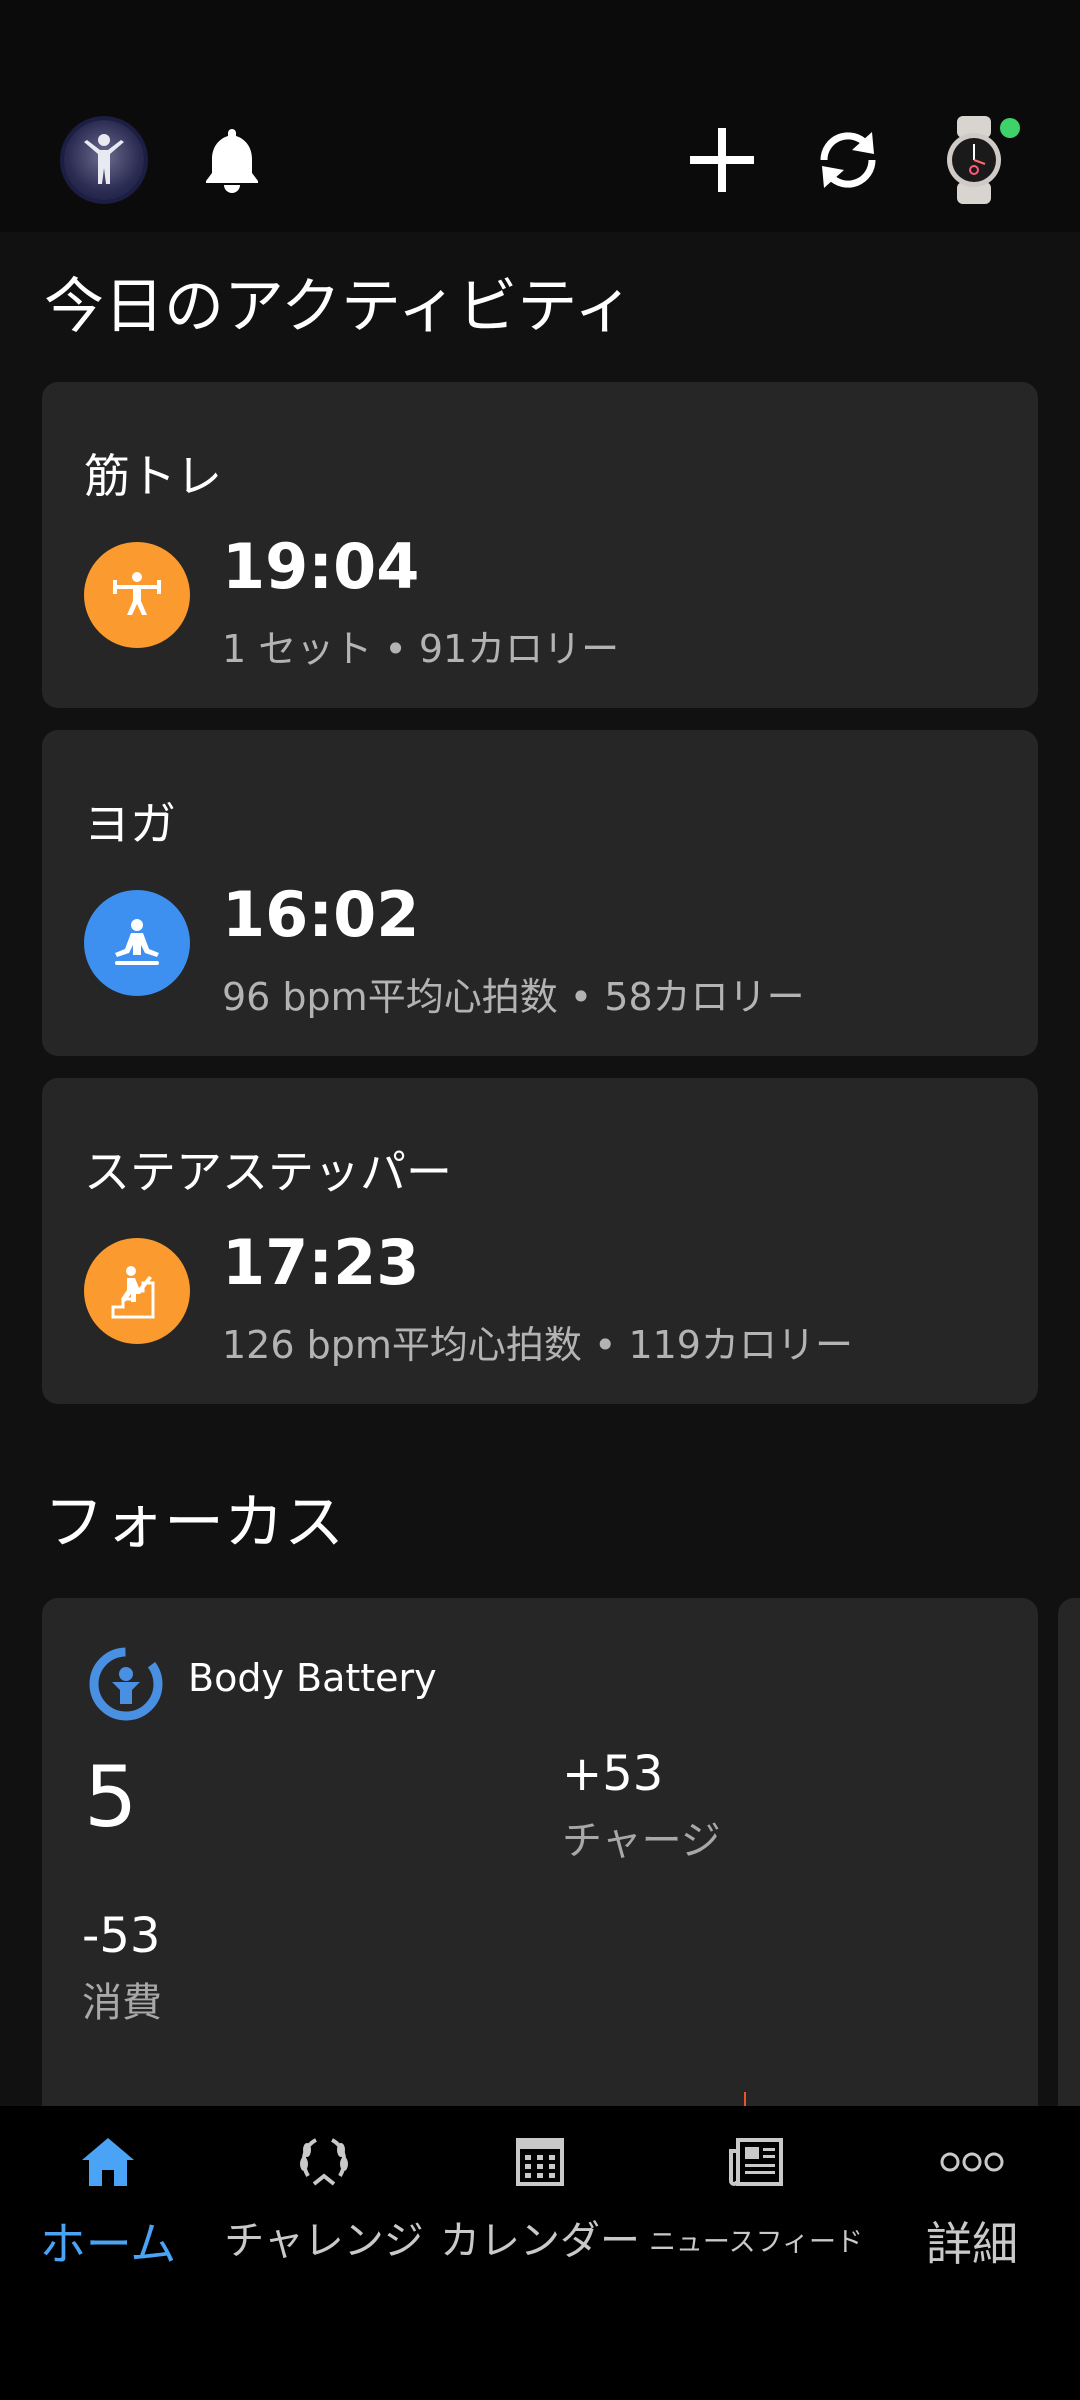 The image size is (1080, 2400). I want to click on activity-time: 16:02, so click(321, 914).